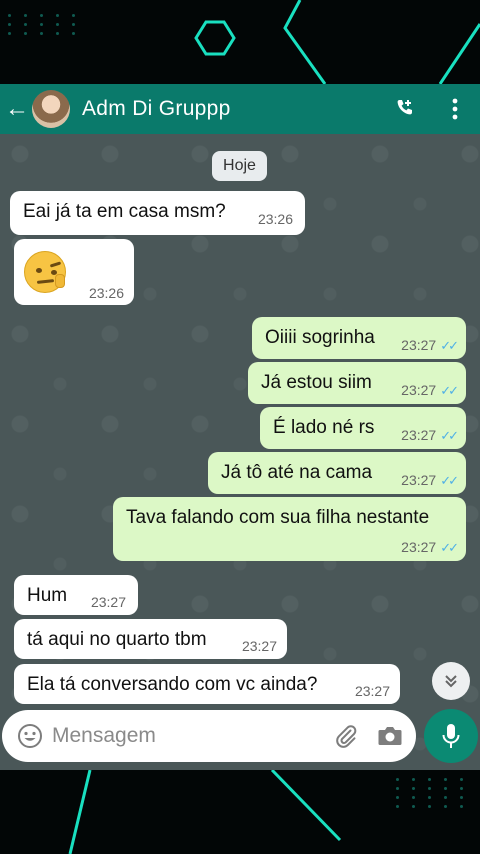 The width and height of the screenshot is (480, 854). I want to click on decorative-top-band, so click(240, 42).